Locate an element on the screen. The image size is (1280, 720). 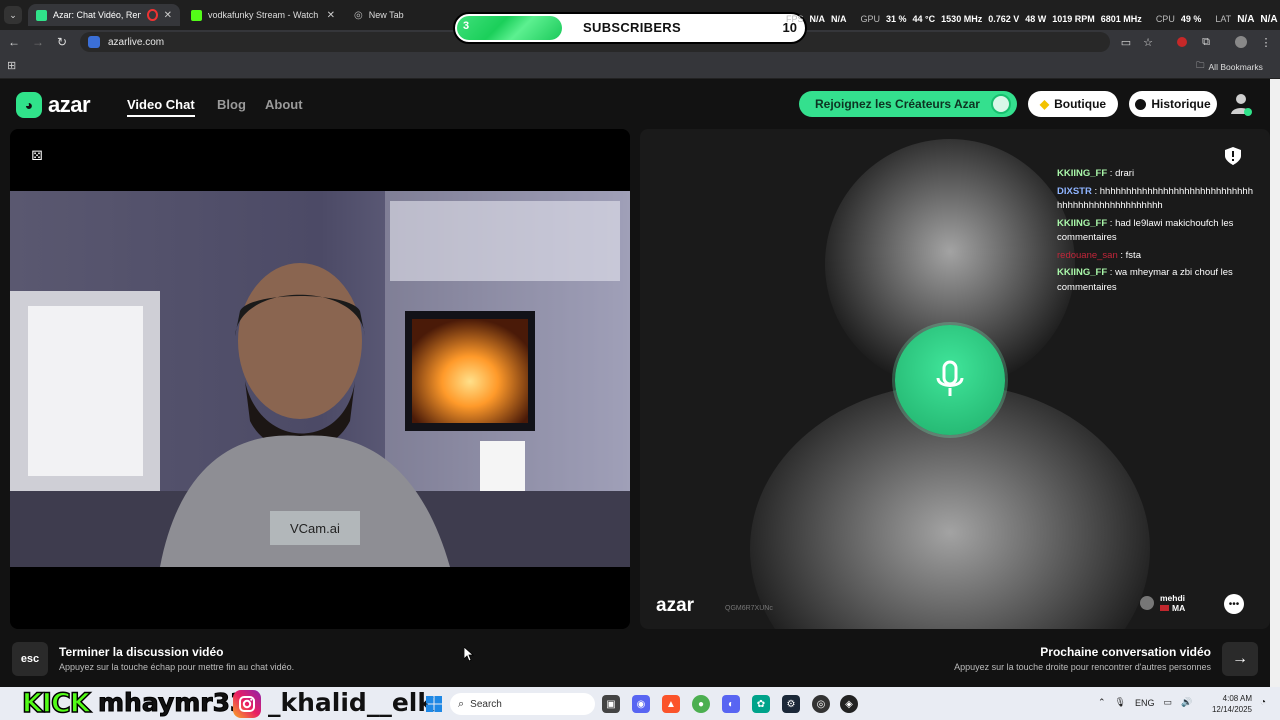
tab-kick: vodkafunky Stream - Watch Liv ✕ is located at coordinates (263, 15).